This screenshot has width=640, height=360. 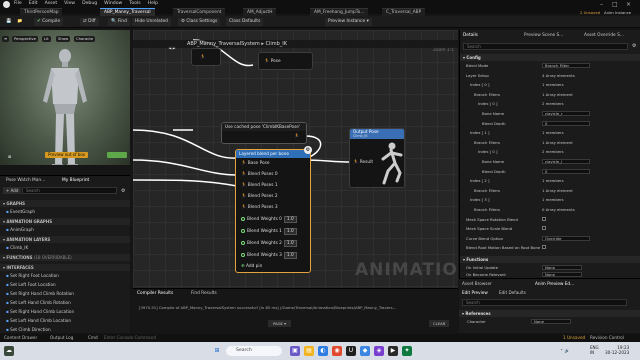 I want to click on find-button: 🔍 Find, so click(x=119, y=22).